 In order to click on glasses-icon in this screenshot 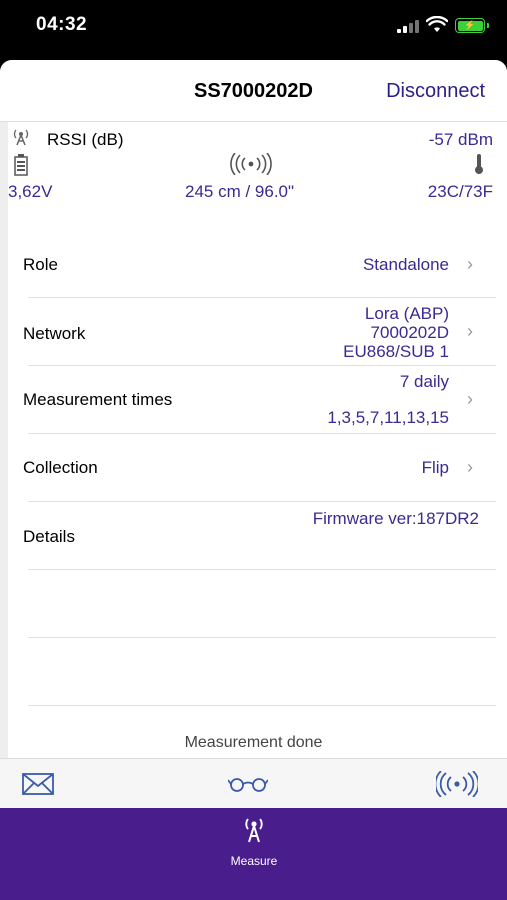, I will do `click(248, 784)`.